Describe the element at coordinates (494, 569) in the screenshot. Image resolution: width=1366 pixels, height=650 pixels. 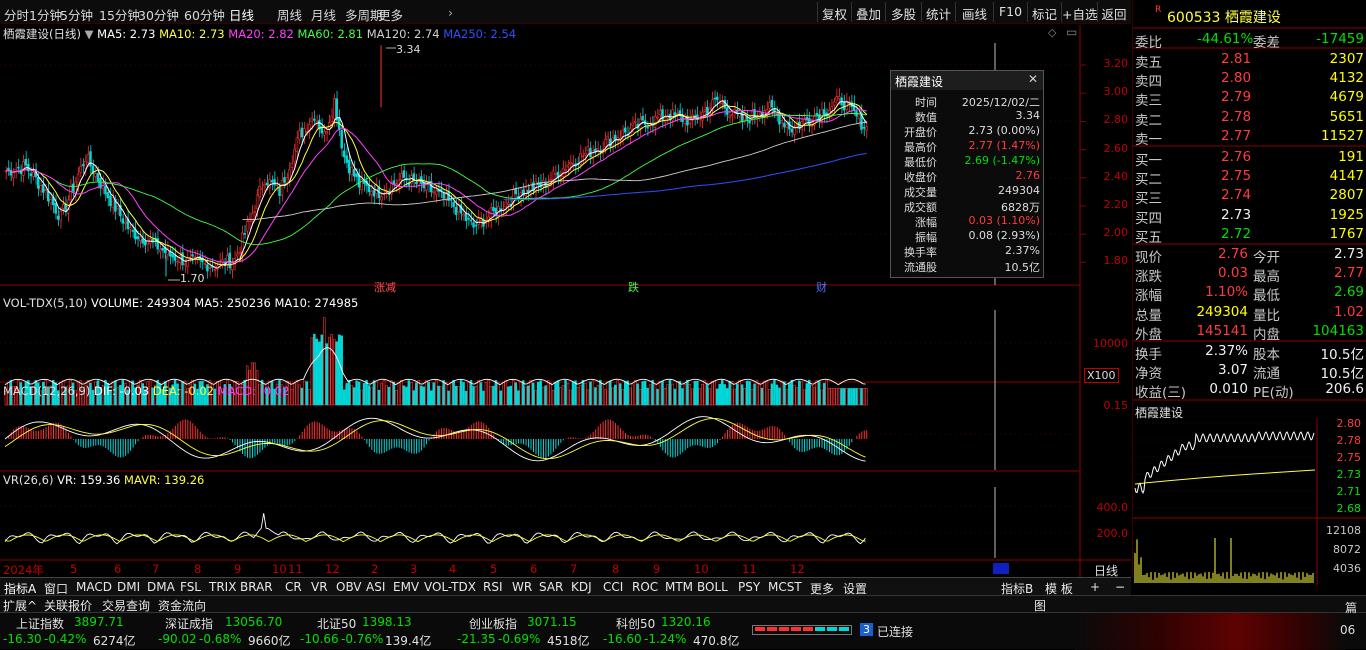
I see `month-label: 5` at that location.